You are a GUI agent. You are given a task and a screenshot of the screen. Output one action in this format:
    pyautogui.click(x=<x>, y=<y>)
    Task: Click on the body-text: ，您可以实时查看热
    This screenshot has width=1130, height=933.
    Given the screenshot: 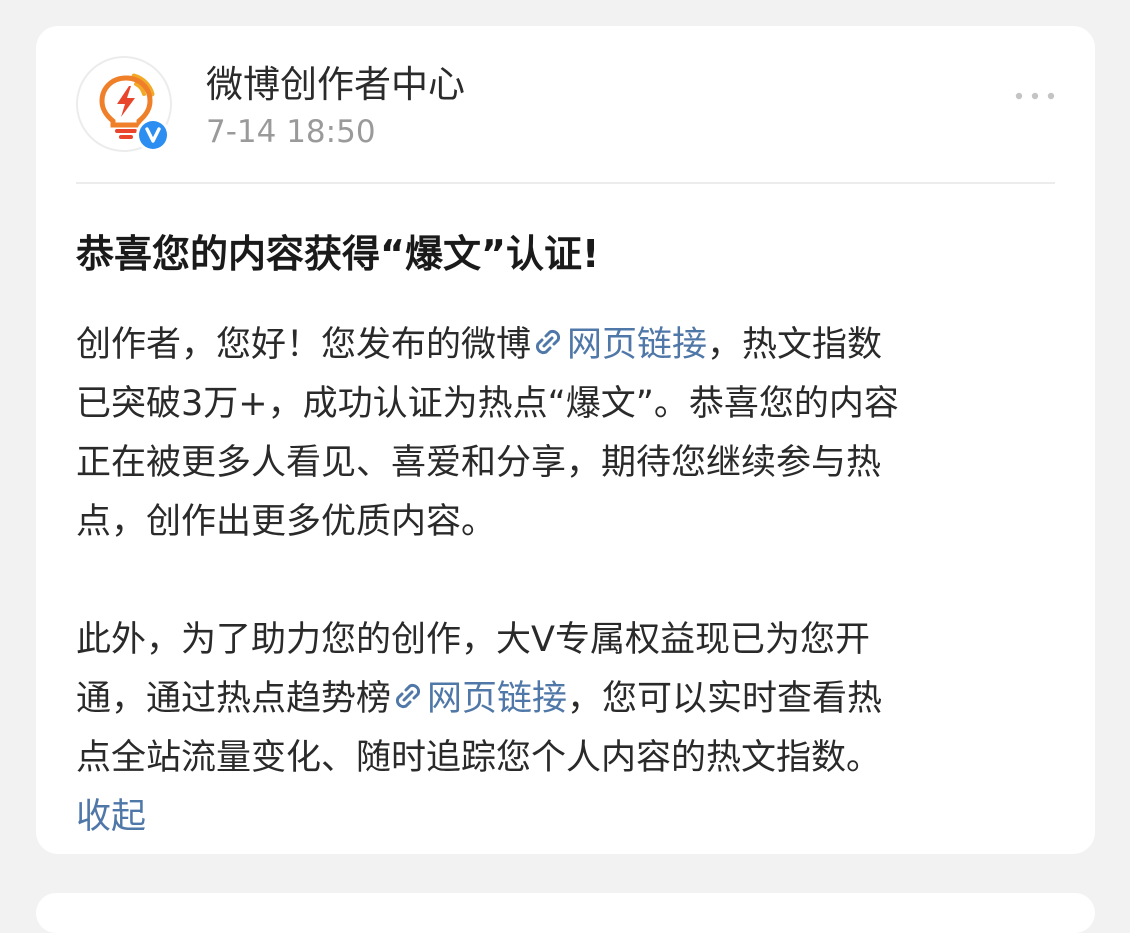 What is the action you would take?
    pyautogui.click(x=725, y=699)
    